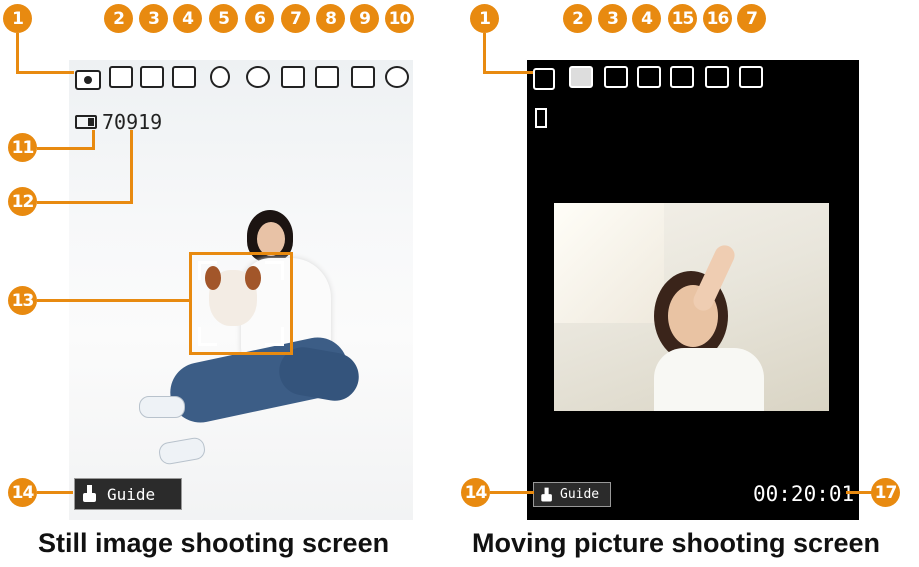  What do you see at coordinates (330, 18) in the screenshot?
I see `badge-8: 8` at bounding box center [330, 18].